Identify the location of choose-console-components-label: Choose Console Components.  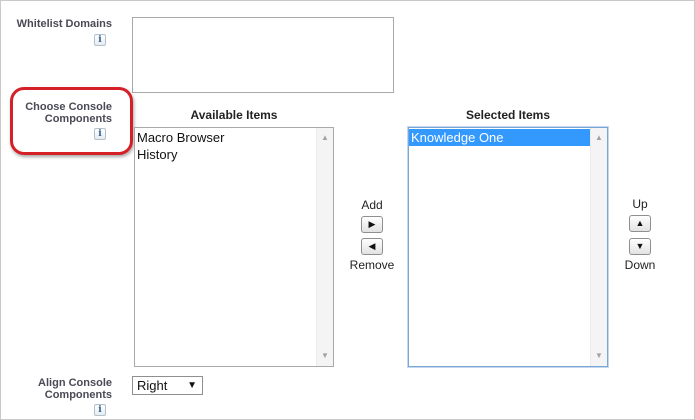
(61, 113).